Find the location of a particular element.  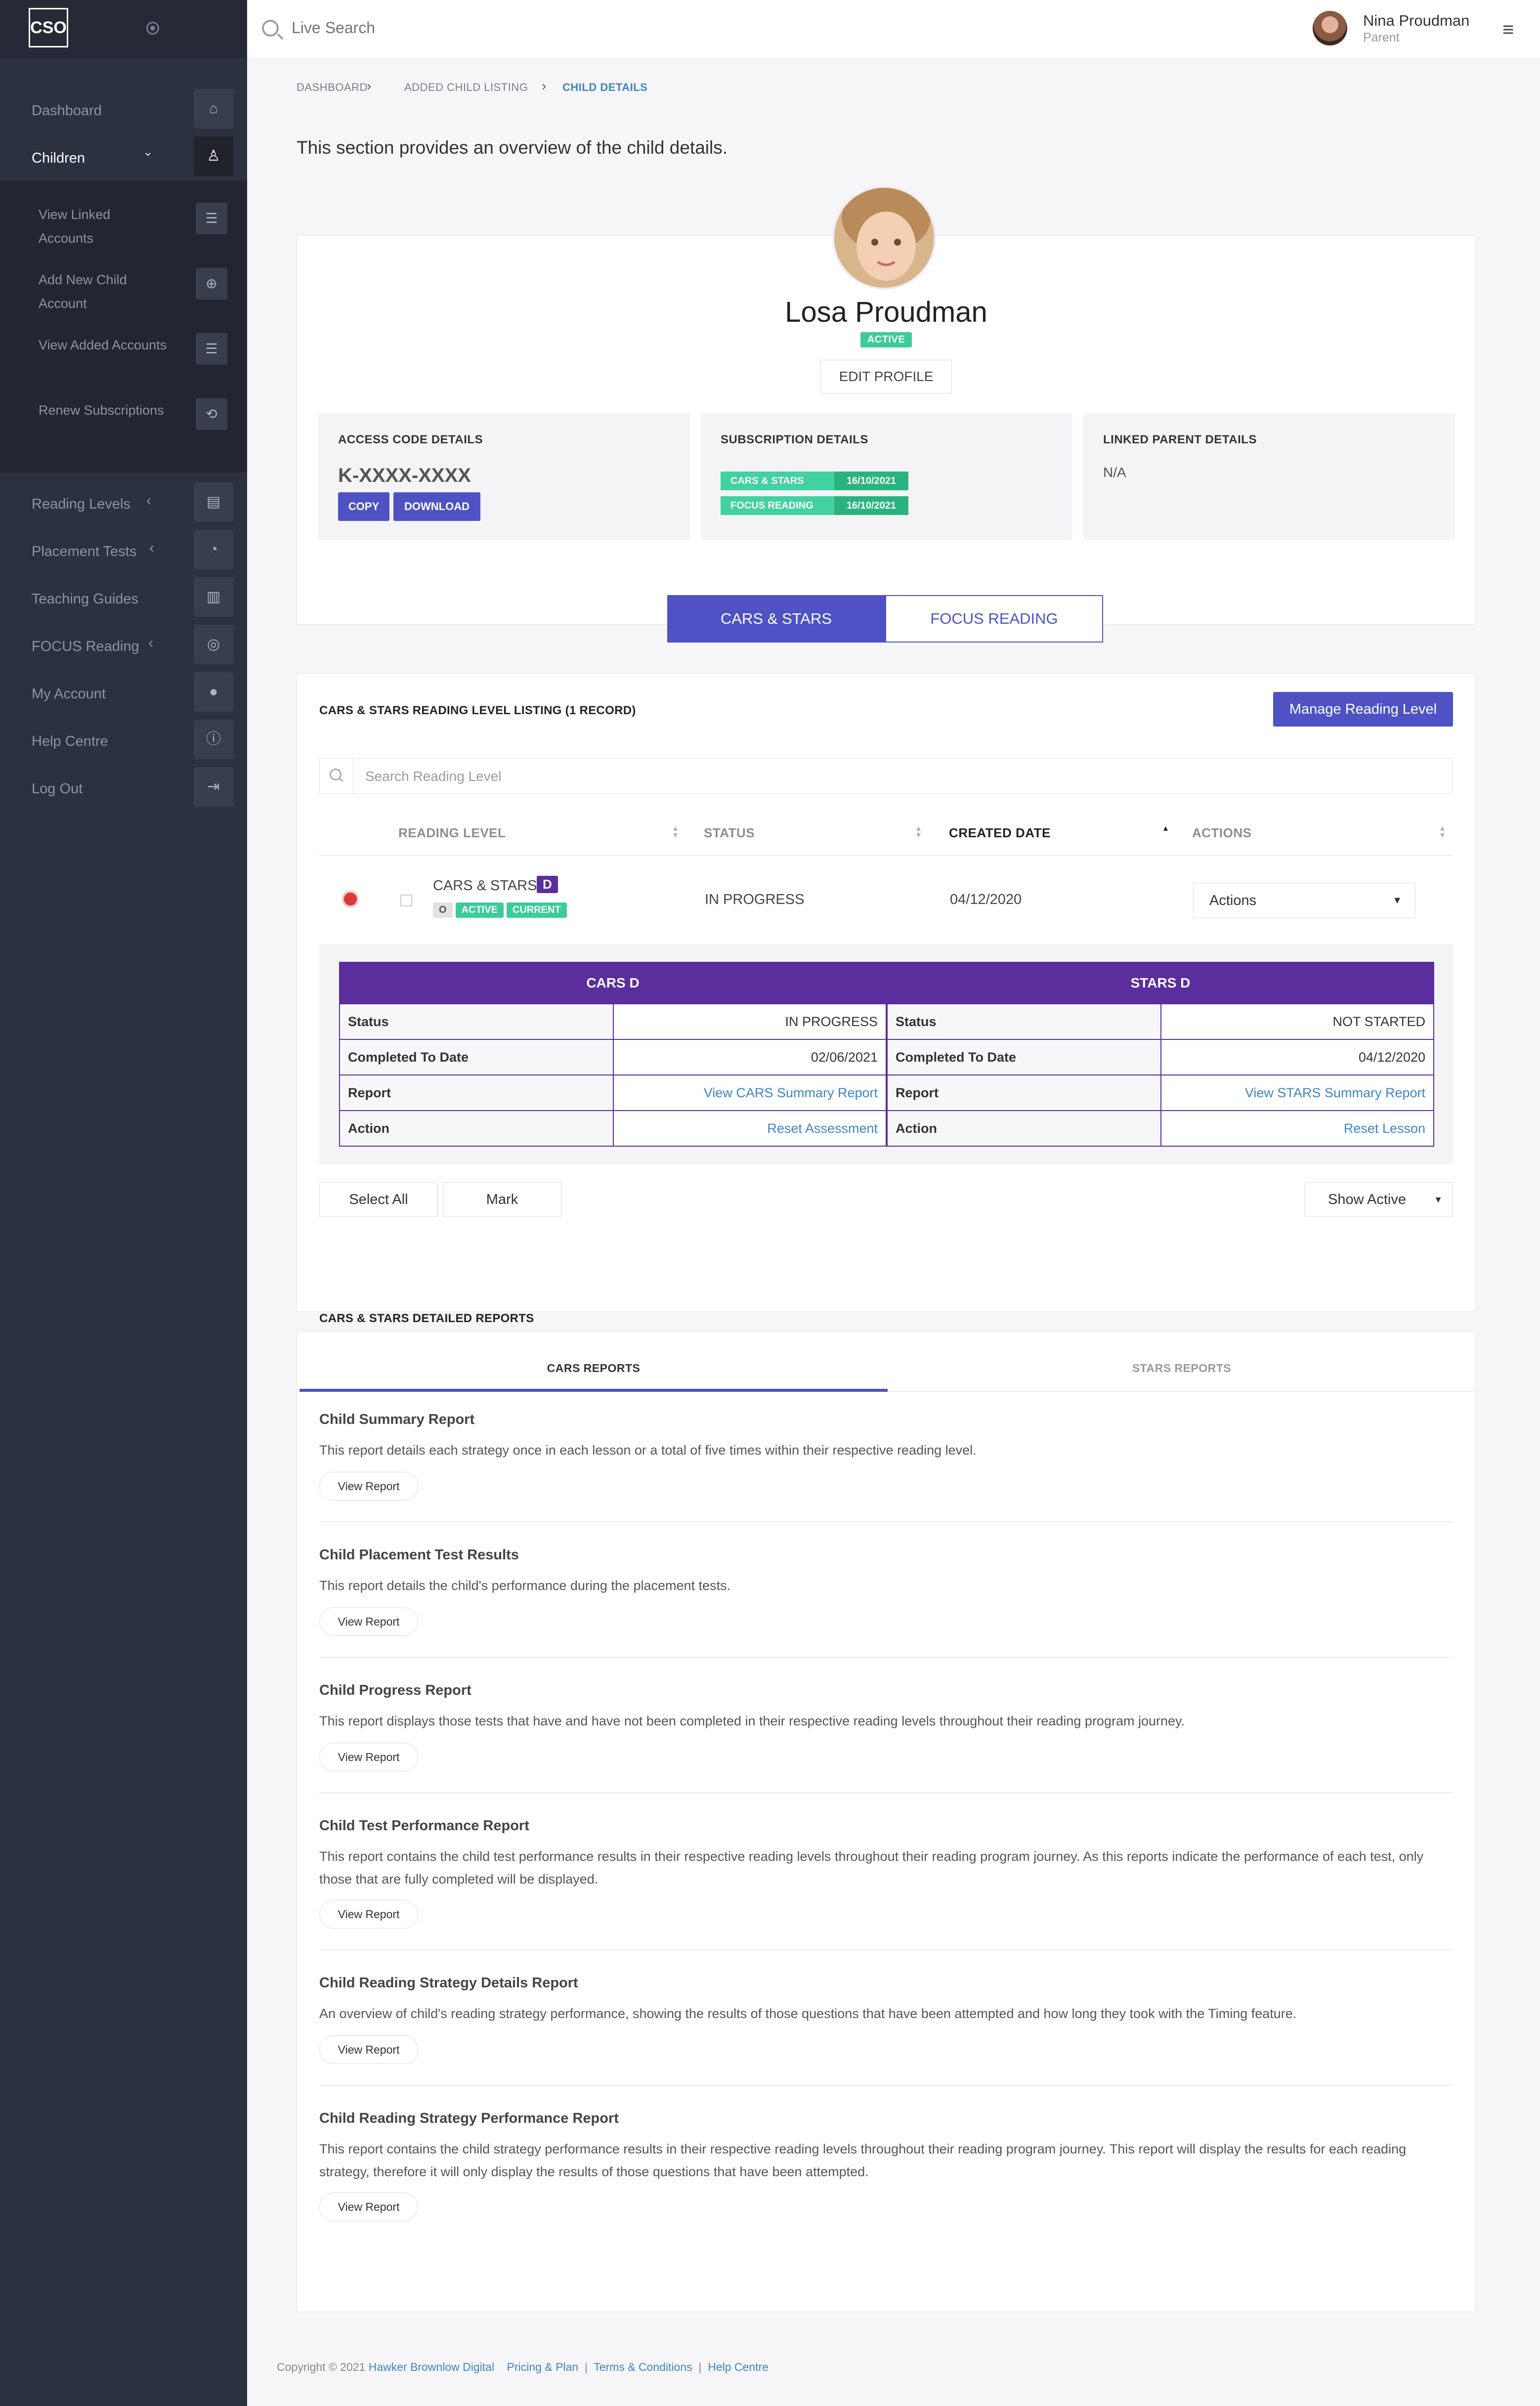

sidebar-item-placement-tests: Placement Tests ‹ ◔ is located at coordinates (124, 548).